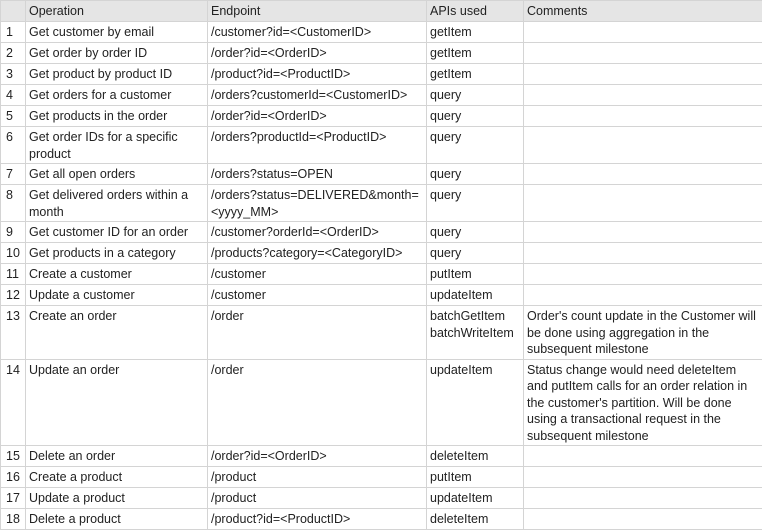  Describe the element at coordinates (116, 332) in the screenshot. I see `operation-cell: Create an order` at that location.